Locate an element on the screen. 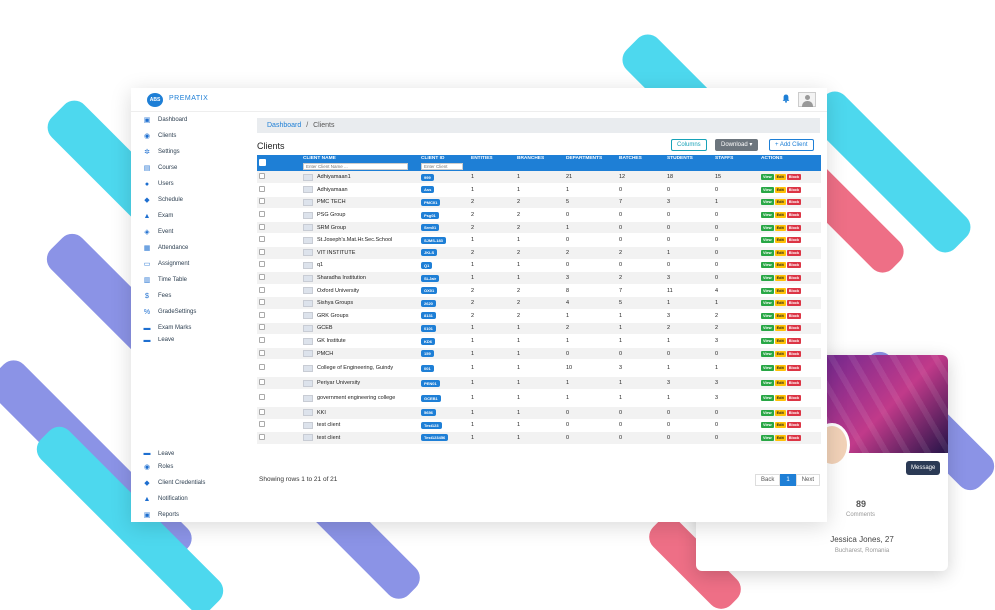 The image size is (995, 610). table-row: KKI 5656 1 1 0 0 0 0 View Edit Block is located at coordinates (539, 413).